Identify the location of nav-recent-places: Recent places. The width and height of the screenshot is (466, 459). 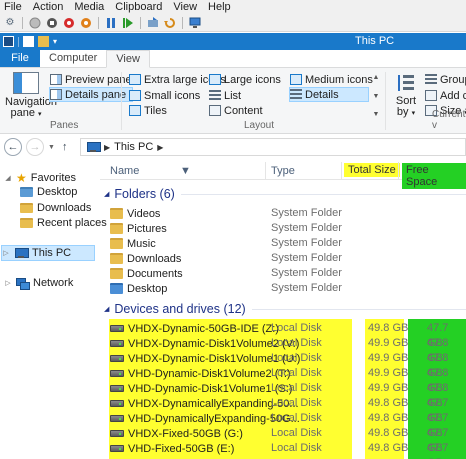
(63, 223).